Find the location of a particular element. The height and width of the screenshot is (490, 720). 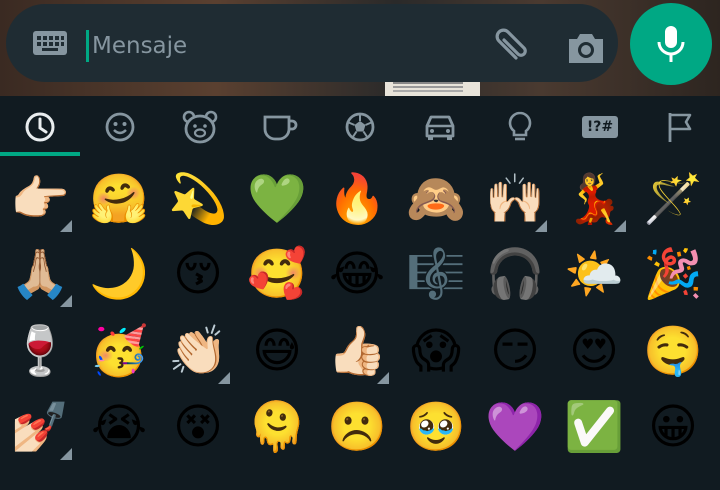

emoji-glyph: 🙏🏼 is located at coordinates (40, 274).